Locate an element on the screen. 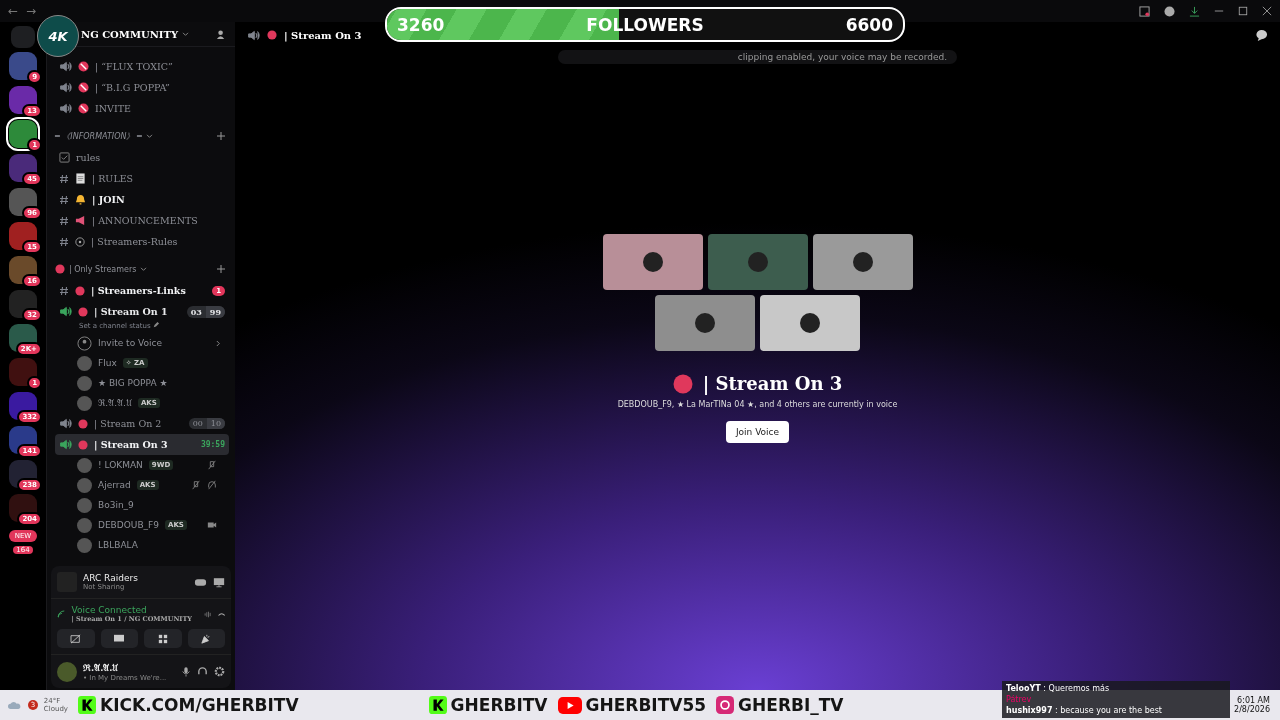 The height and width of the screenshot is (720, 1280). clock-time: 6:01 AM is located at coordinates (1253, 700).